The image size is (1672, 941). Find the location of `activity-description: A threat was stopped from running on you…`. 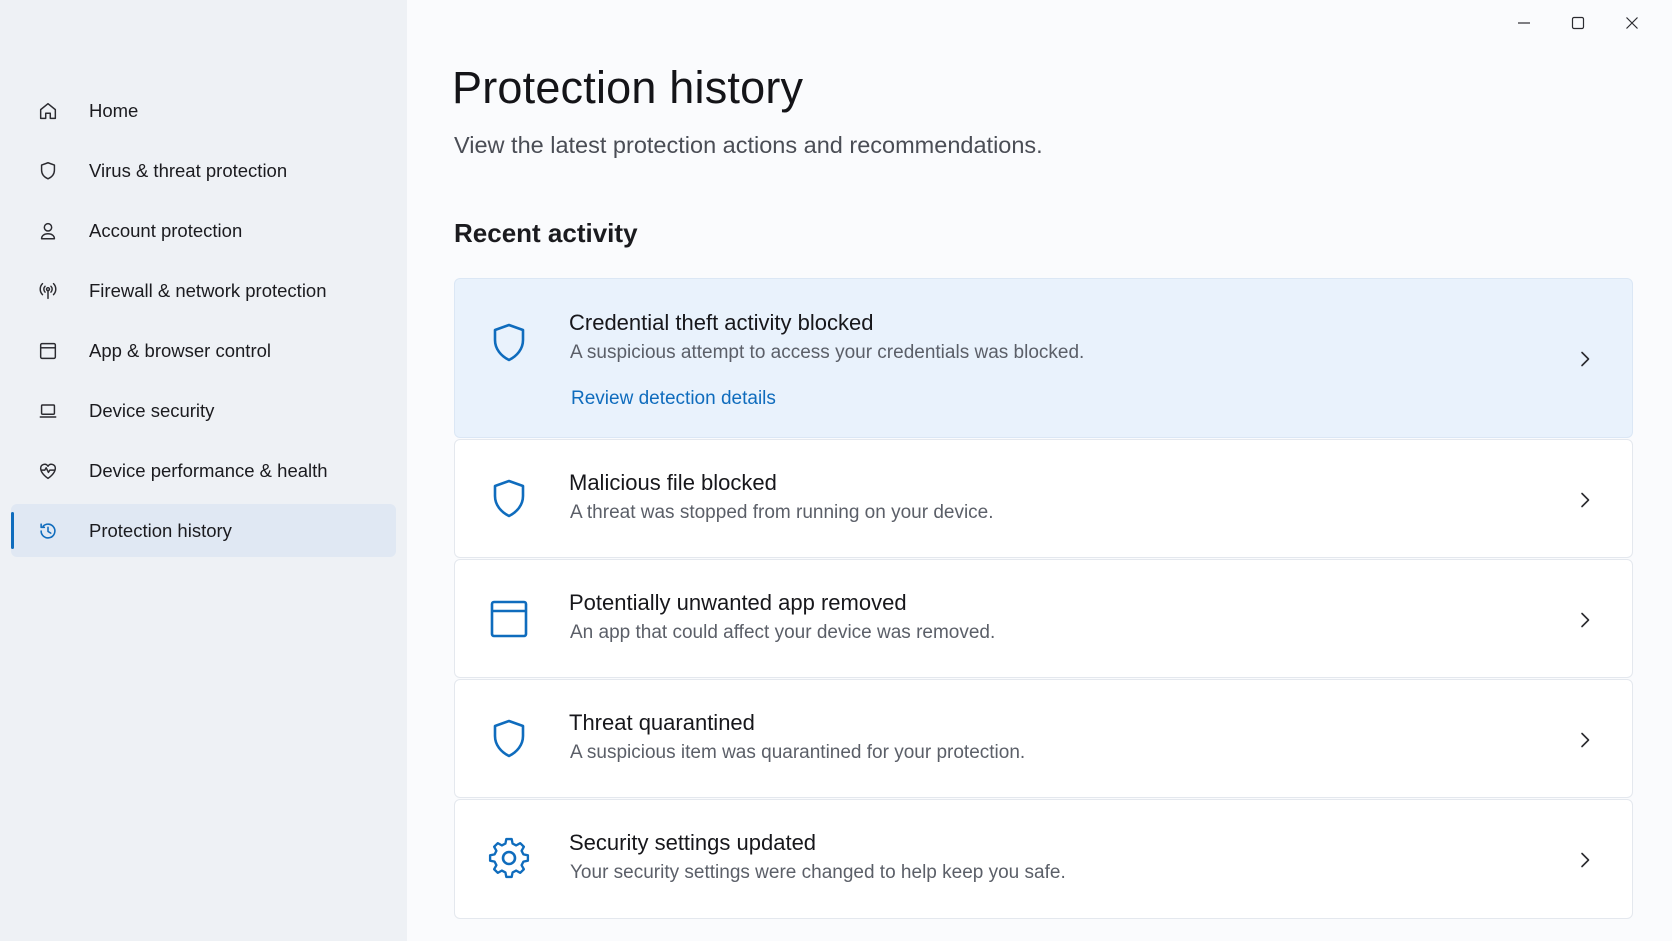

activity-description: A threat was stopped from running on you… is located at coordinates (782, 512).